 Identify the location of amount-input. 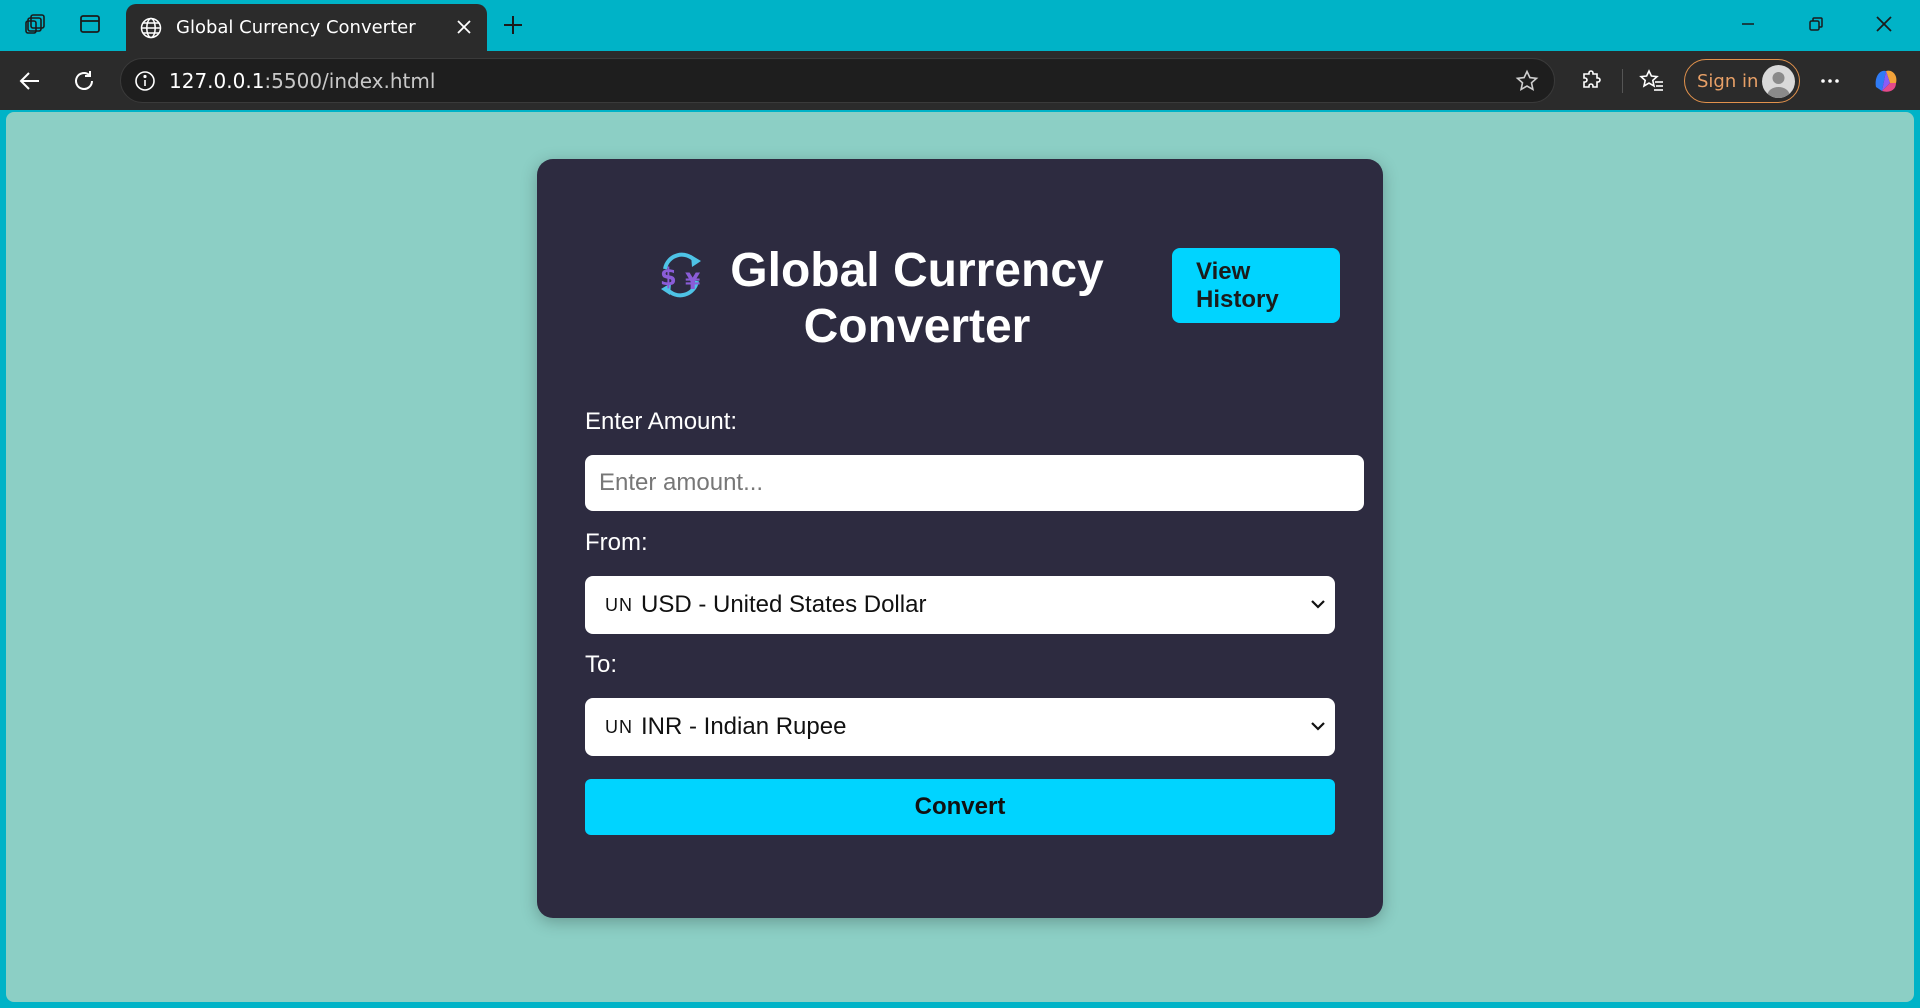
(974, 483).